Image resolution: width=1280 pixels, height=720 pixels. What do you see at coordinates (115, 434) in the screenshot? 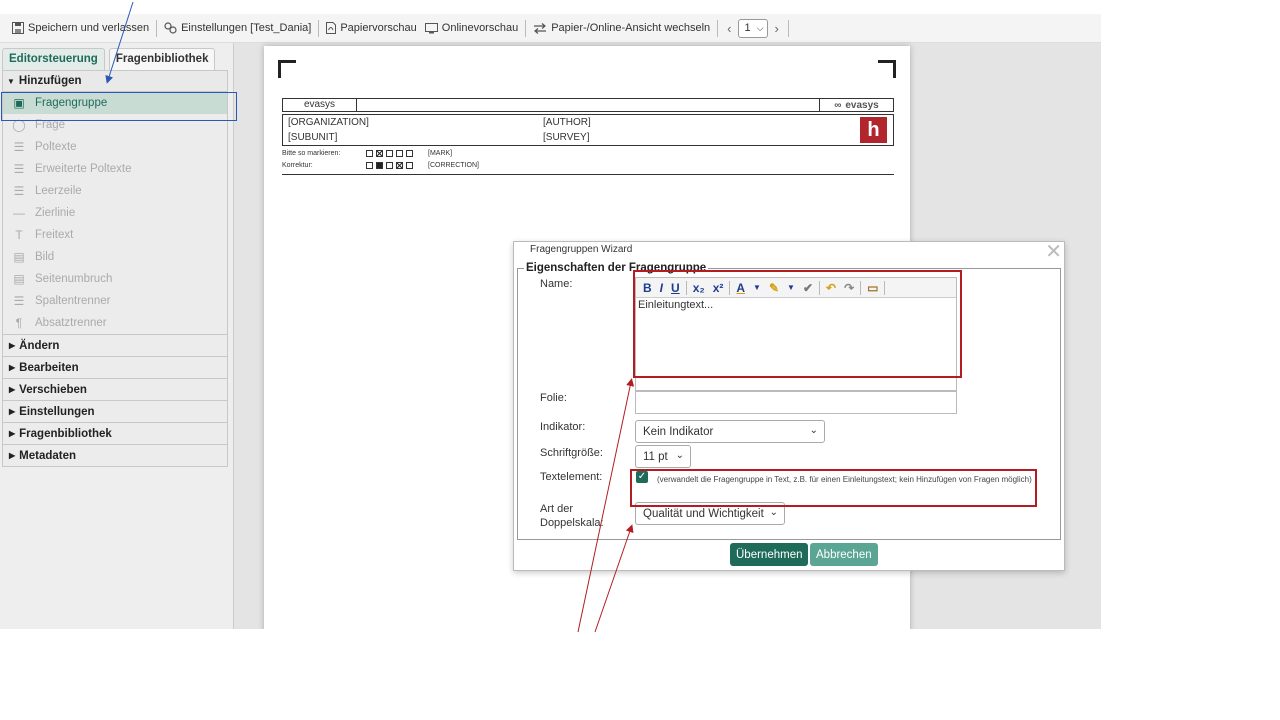
I see `accordion-question-library: ▶ Fragenbibliothek` at bounding box center [115, 434].